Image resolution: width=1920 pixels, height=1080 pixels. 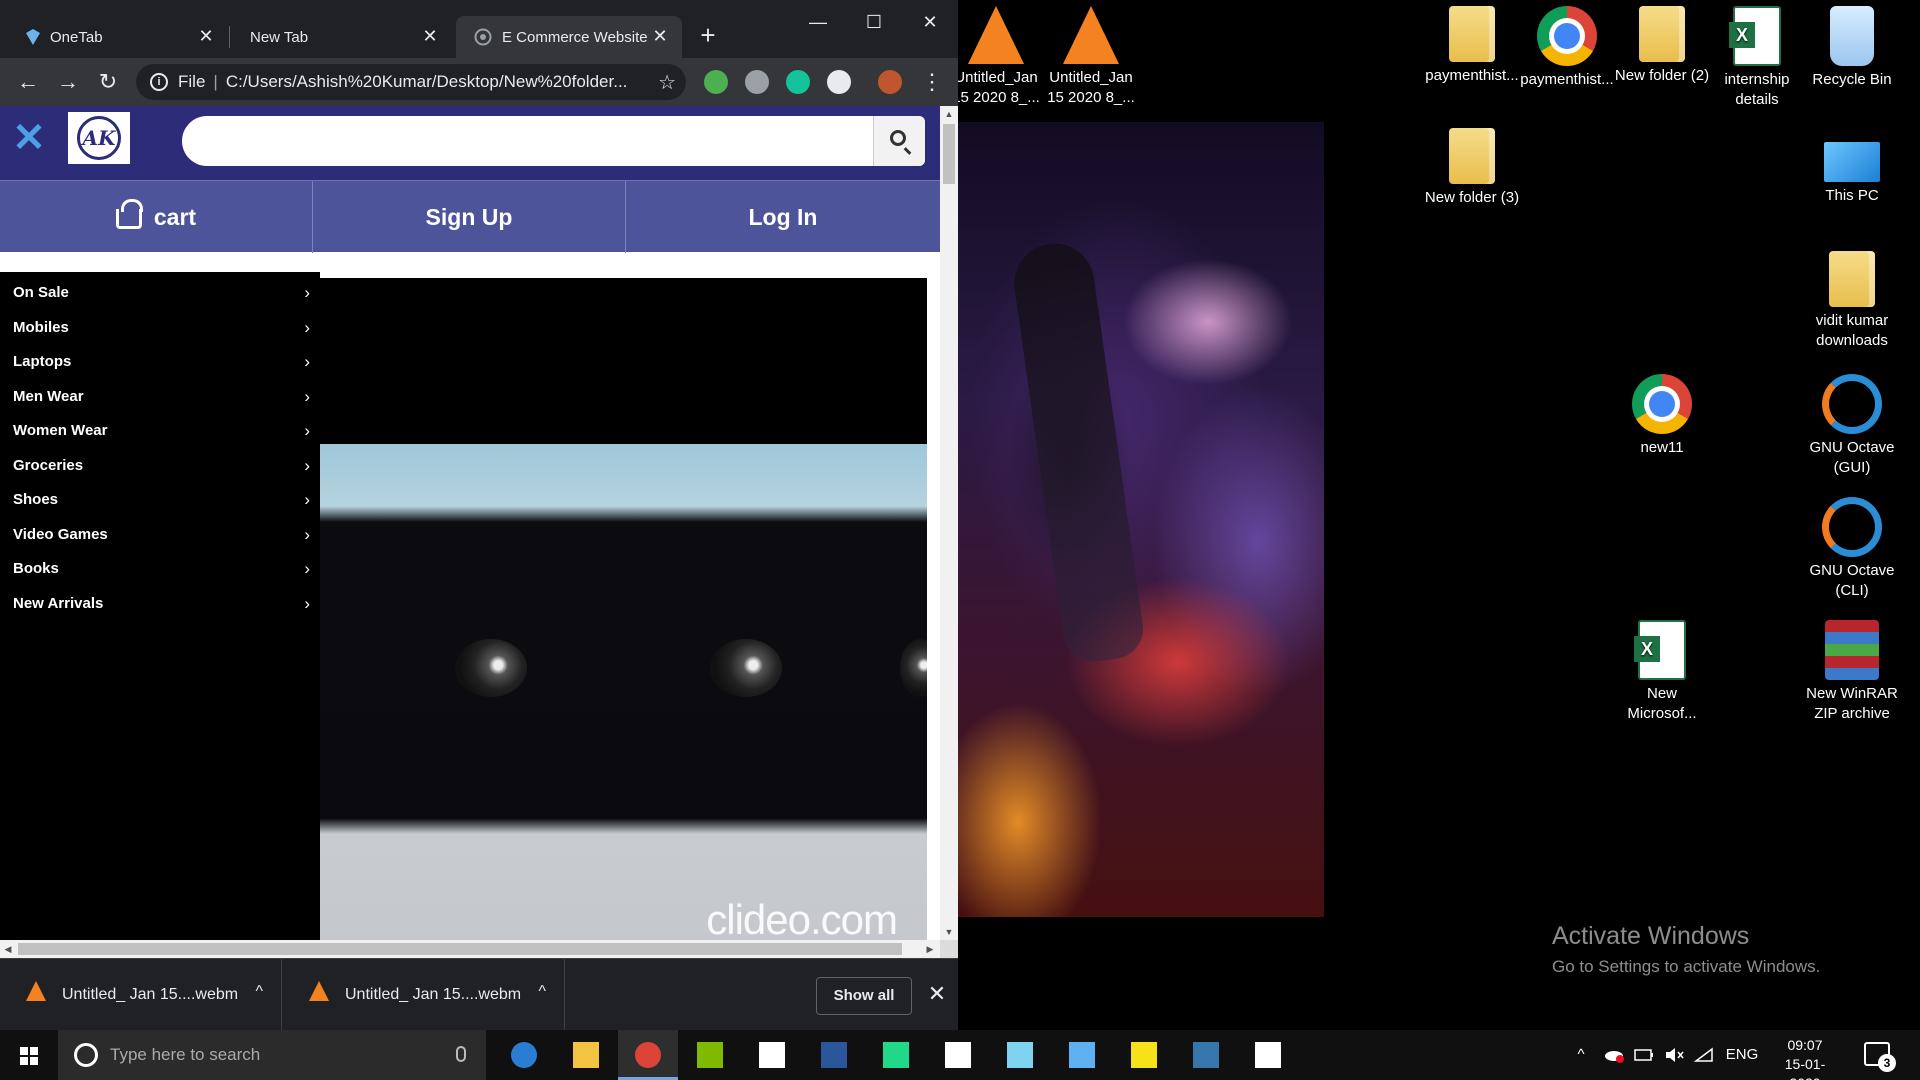 I want to click on forward-button: →, so click(x=68, y=82).